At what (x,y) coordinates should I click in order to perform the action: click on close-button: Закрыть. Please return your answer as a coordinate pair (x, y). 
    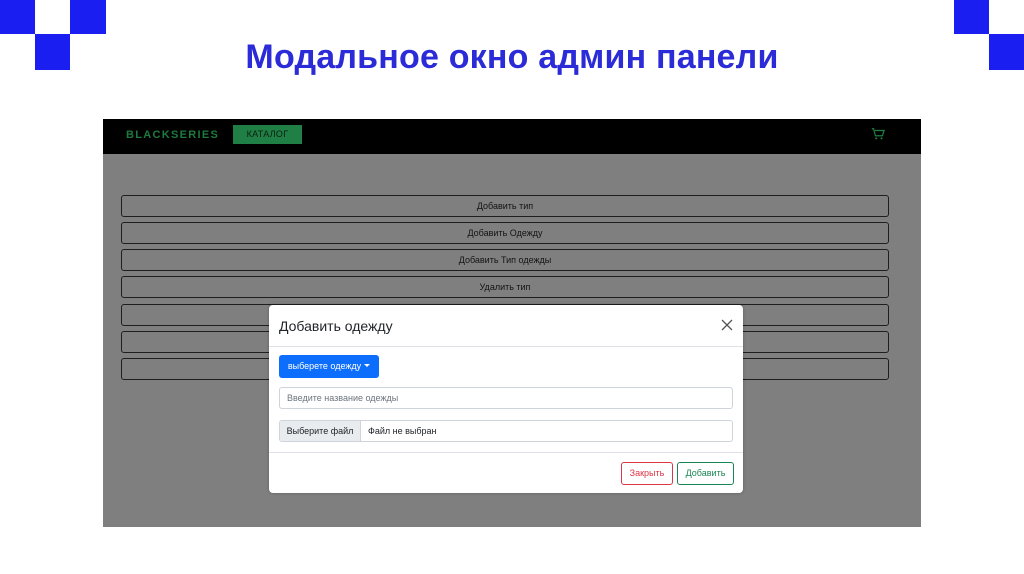
    Looking at the image, I should click on (647, 473).